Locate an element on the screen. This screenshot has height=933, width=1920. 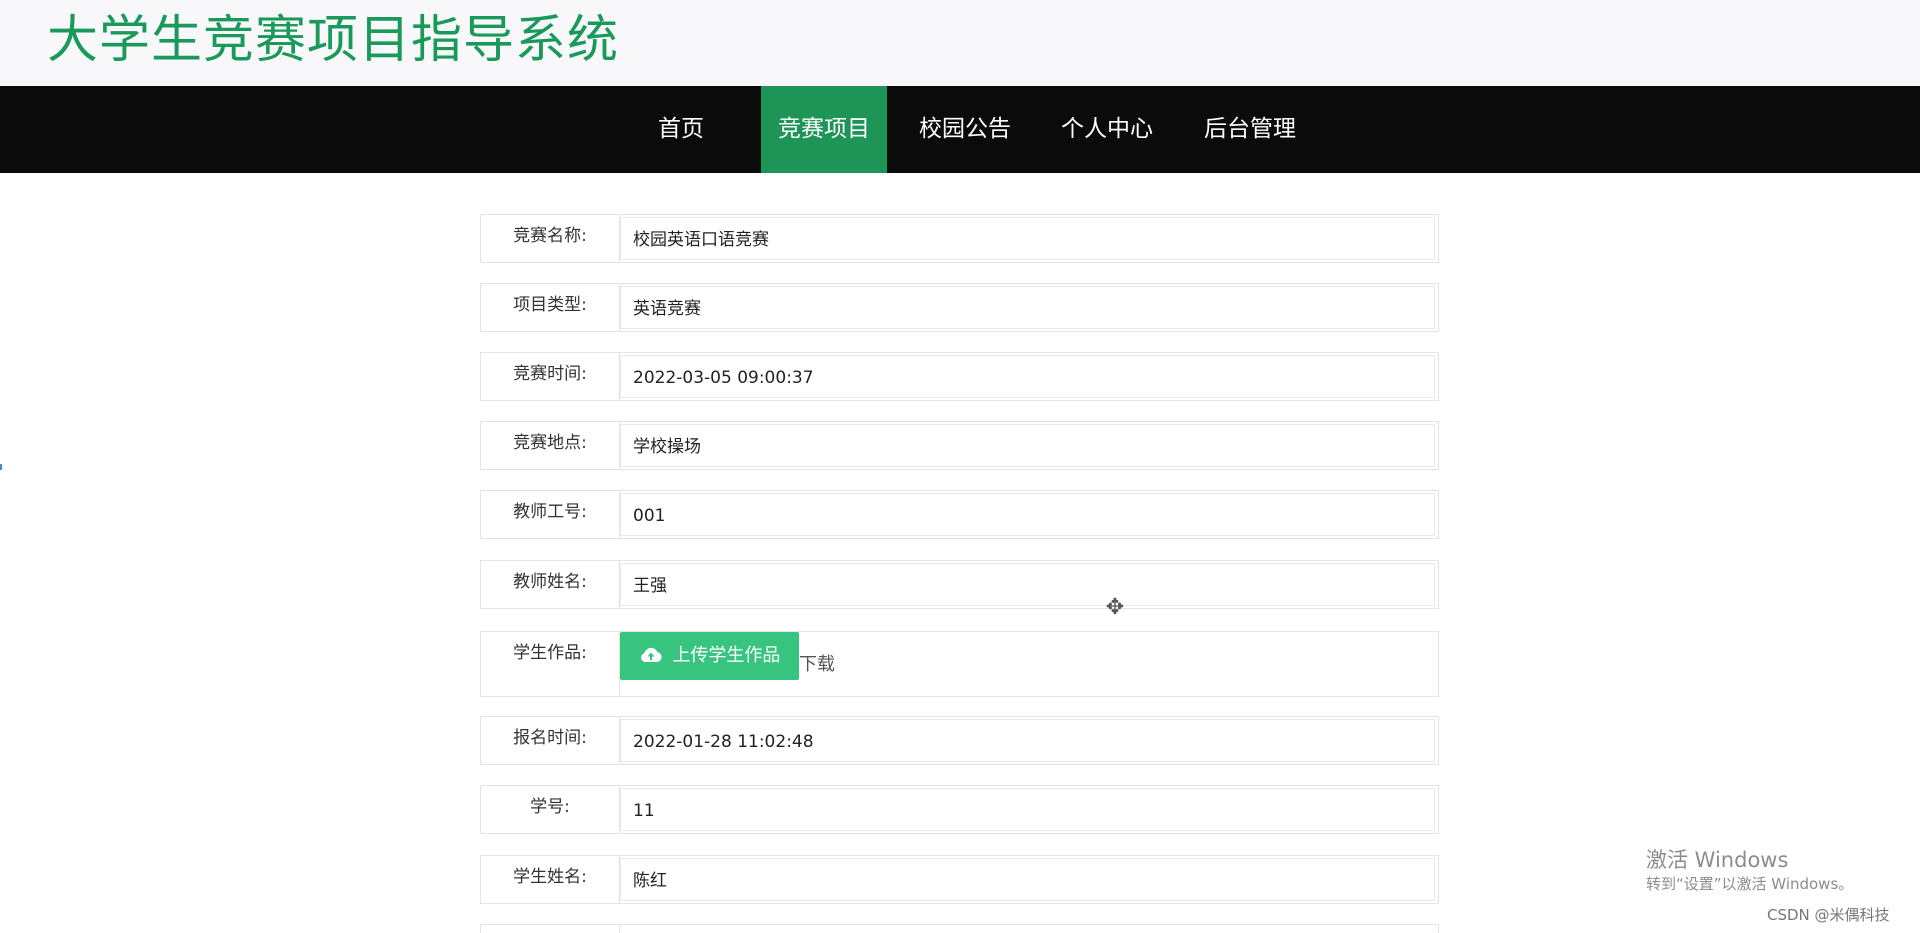
field-row-project-type: 项目类型: 英语竞赛 is located at coordinates (959, 307).